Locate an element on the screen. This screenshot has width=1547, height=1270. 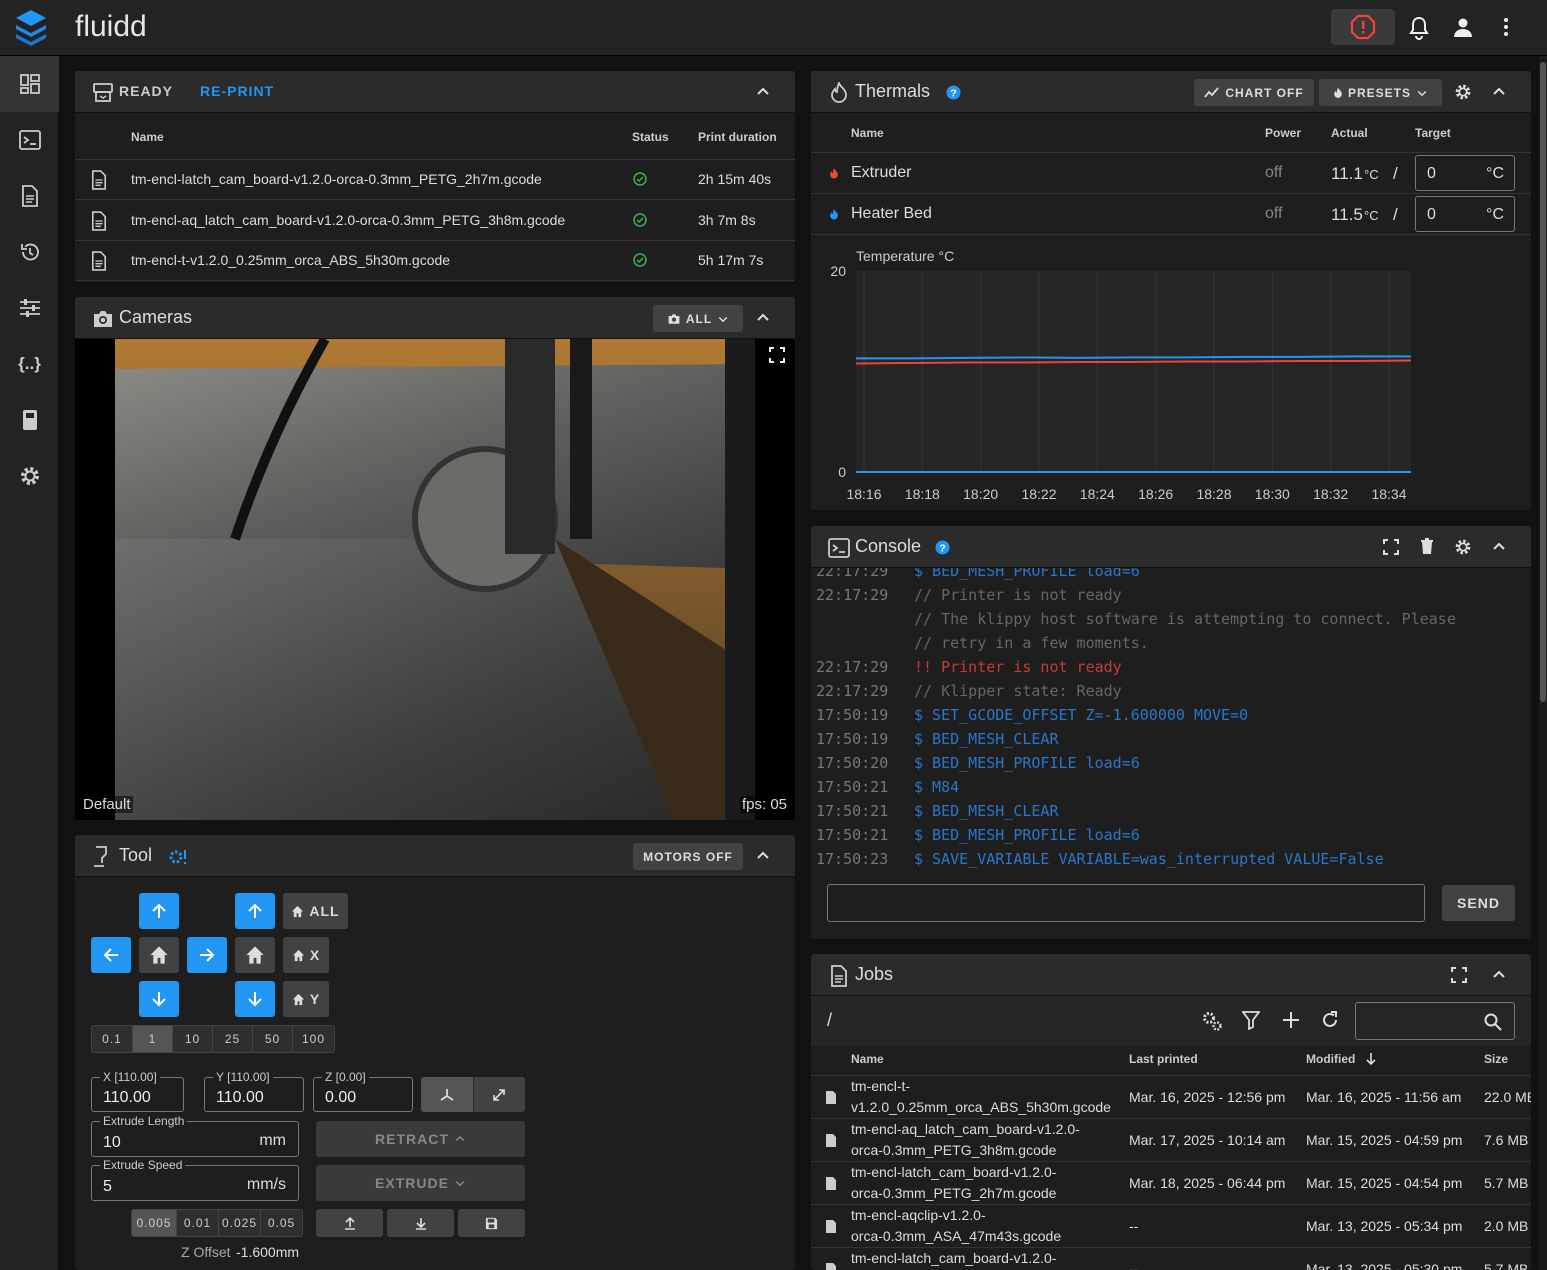
jog-z-plus-button is located at coordinates (255, 911).